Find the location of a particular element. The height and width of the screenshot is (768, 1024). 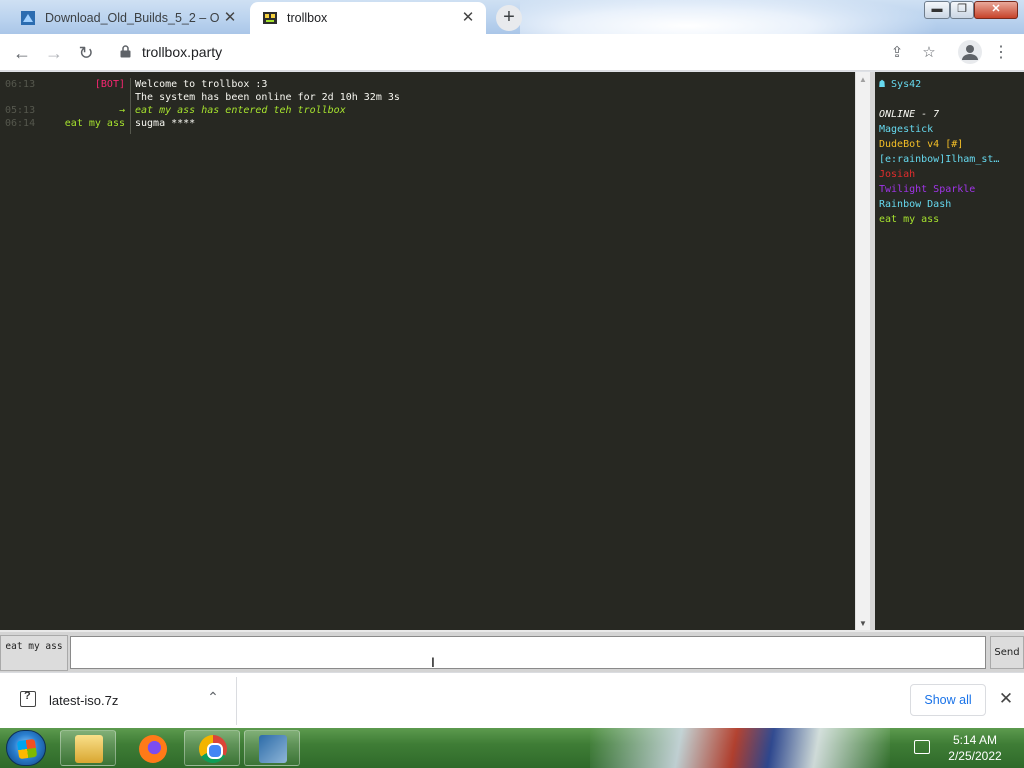

tab-title: trollbox is located at coordinates (307, 18).